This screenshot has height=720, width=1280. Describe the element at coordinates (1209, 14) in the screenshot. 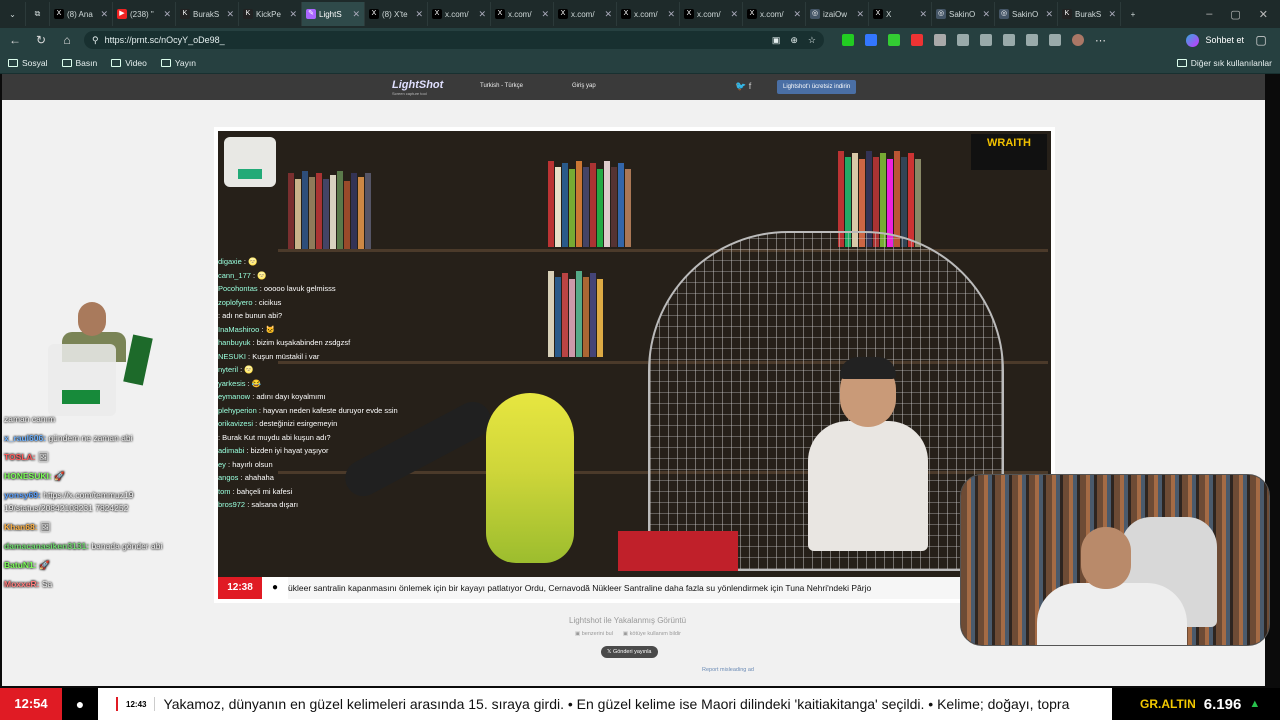

I see `minimize-icon: –` at that location.